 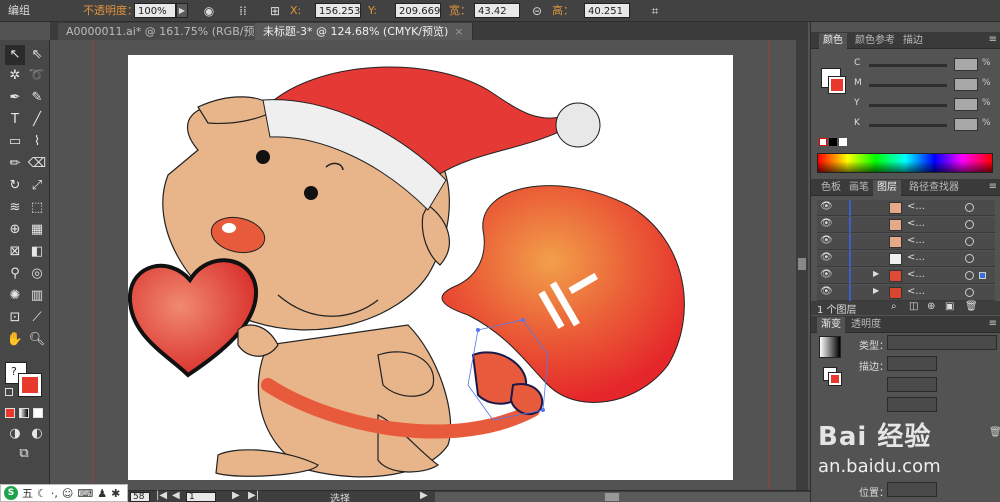 What do you see at coordinates (37, 296) in the screenshot?
I see `column-graph-tool-icon: ▥` at bounding box center [37, 296].